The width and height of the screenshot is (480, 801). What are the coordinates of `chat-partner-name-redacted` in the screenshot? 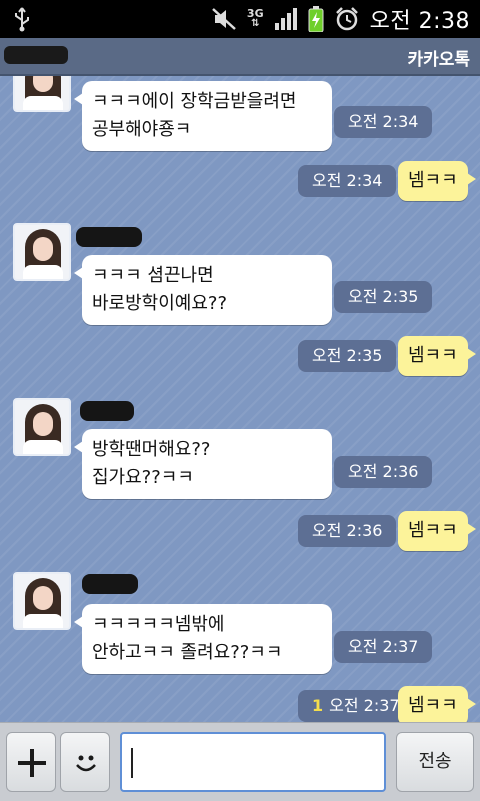 It's located at (36, 55).